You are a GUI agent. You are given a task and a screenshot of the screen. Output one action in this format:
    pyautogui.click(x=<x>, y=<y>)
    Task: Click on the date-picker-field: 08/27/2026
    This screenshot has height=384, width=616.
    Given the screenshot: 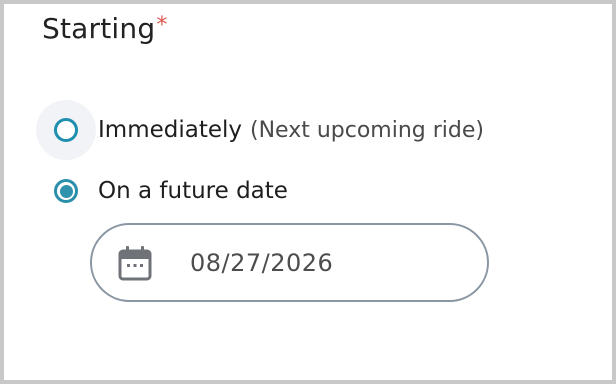 What is the action you would take?
    pyautogui.click(x=289, y=262)
    